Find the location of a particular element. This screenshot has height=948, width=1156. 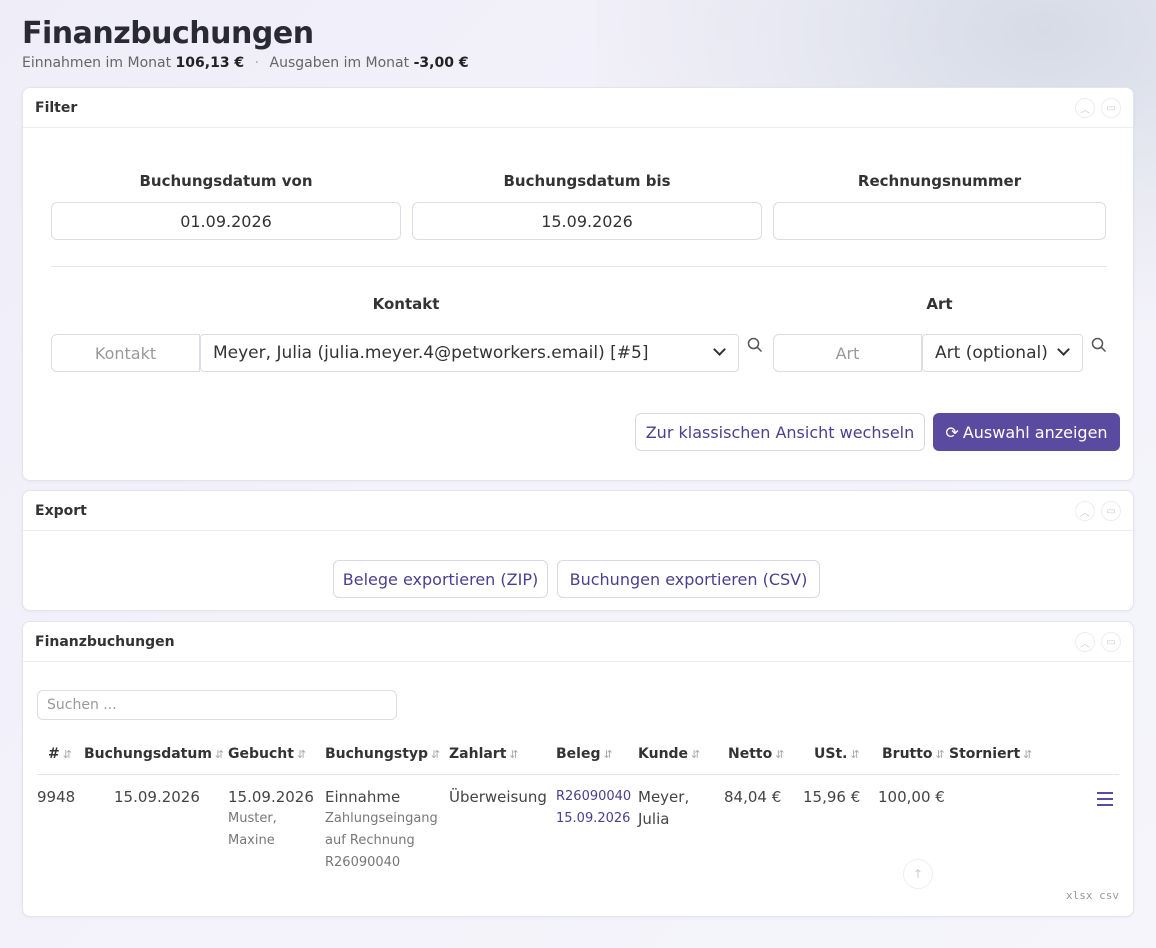

filter-panel-tools: ︿ ▭ is located at coordinates (1098, 108).